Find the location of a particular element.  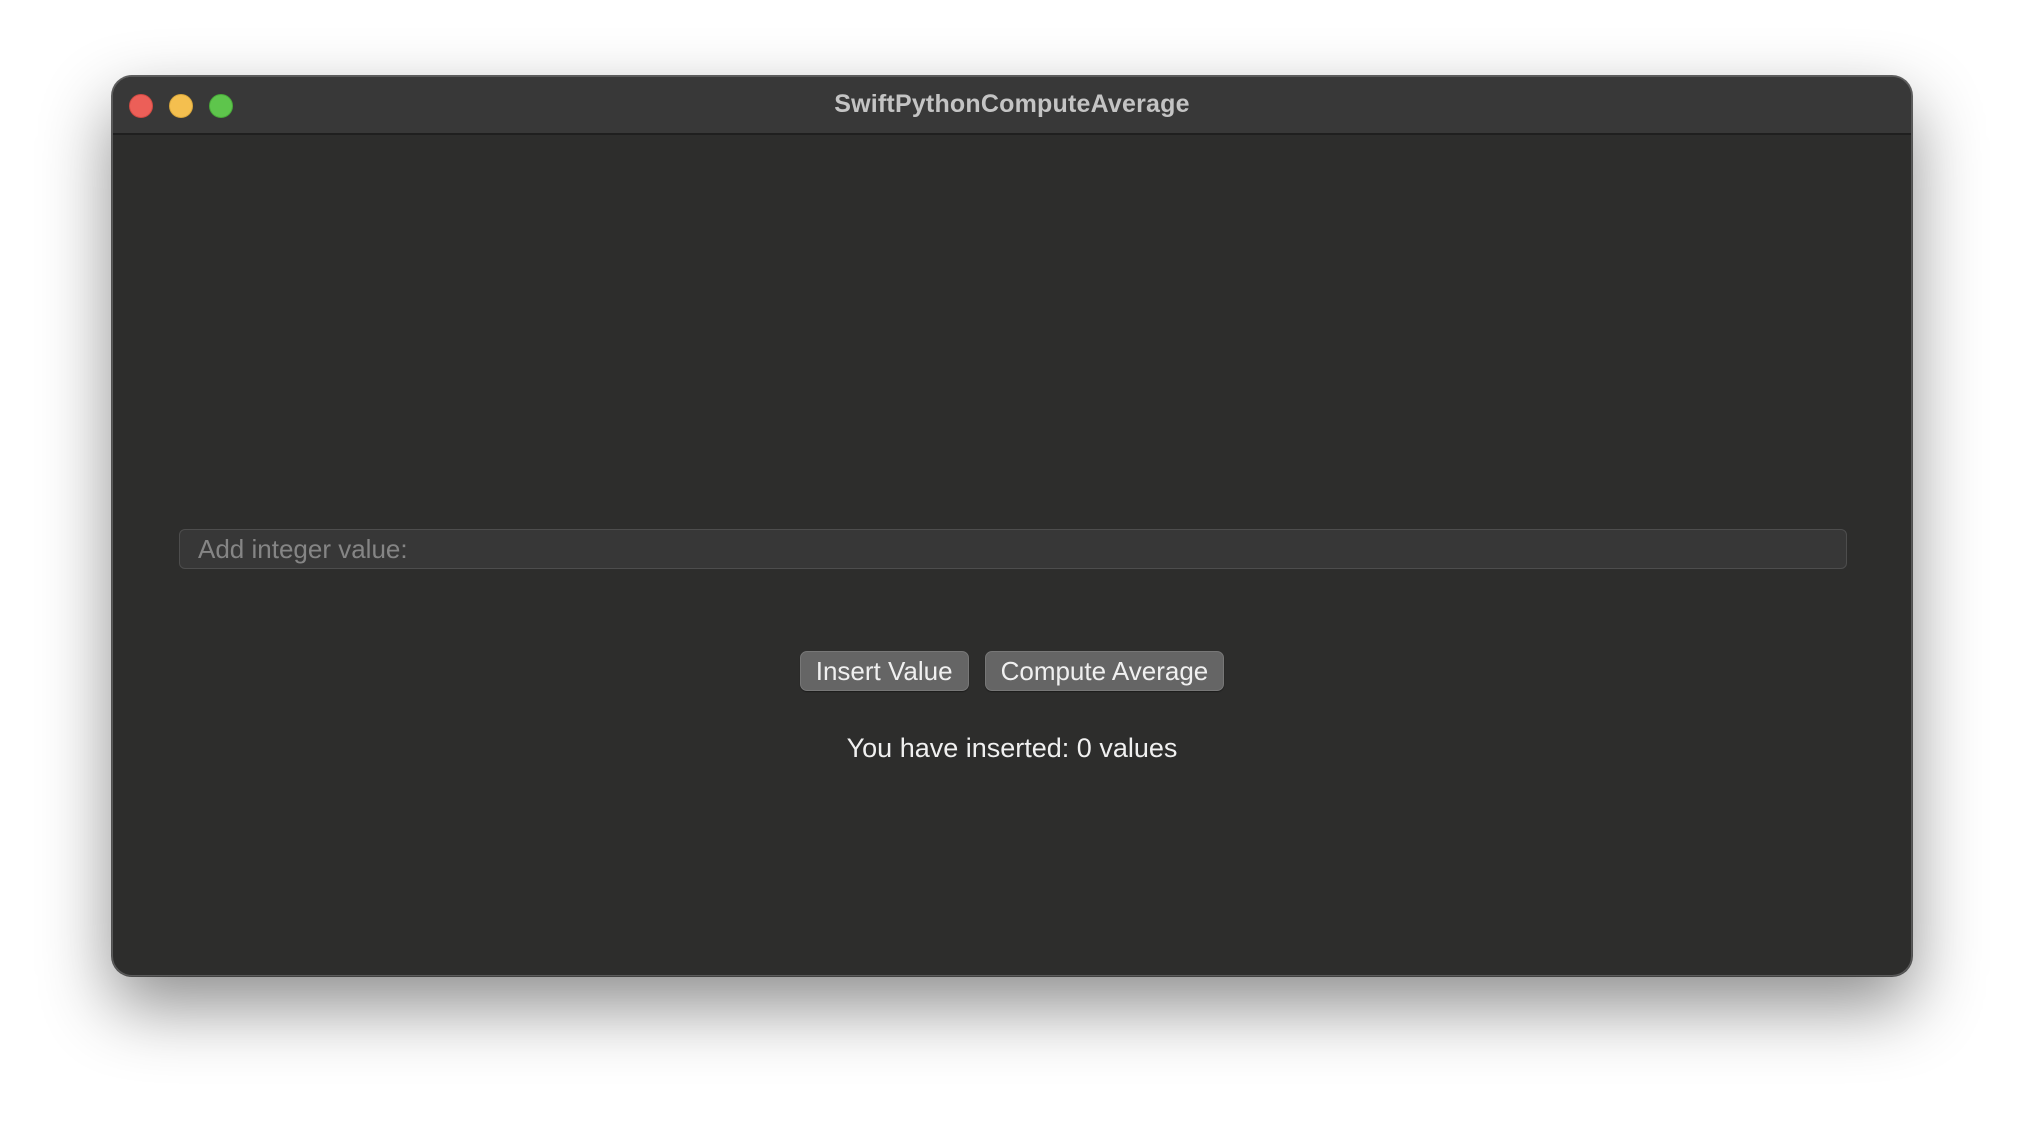

insert-value-button: Insert Value is located at coordinates (884, 671).